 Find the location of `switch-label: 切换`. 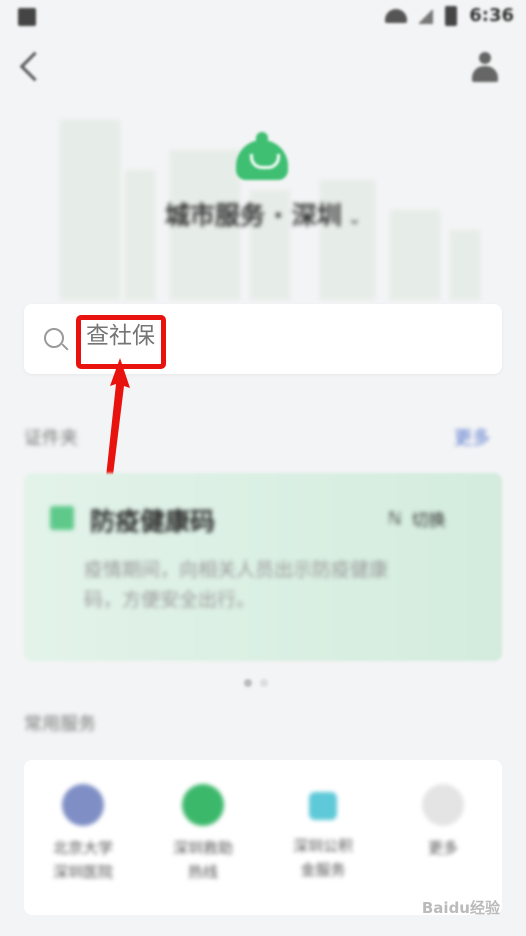

switch-label: 切换 is located at coordinates (428, 521).